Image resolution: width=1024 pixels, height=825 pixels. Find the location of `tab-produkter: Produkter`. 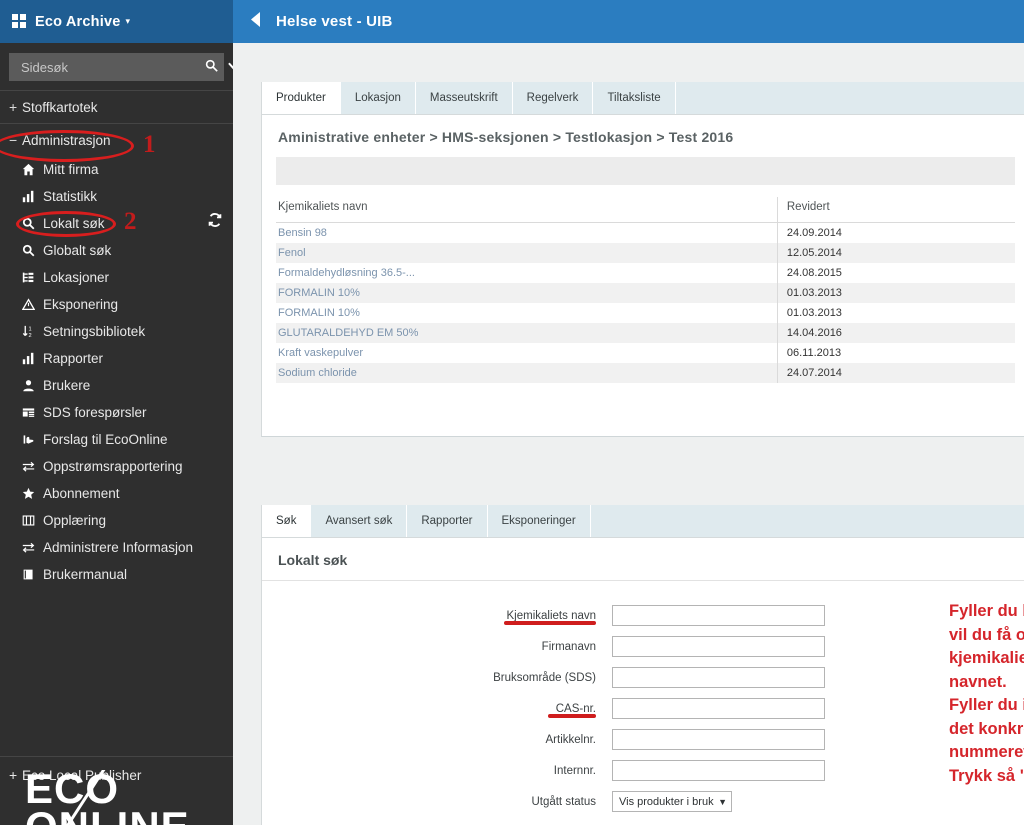

tab-produkter: Produkter is located at coordinates (301, 98).